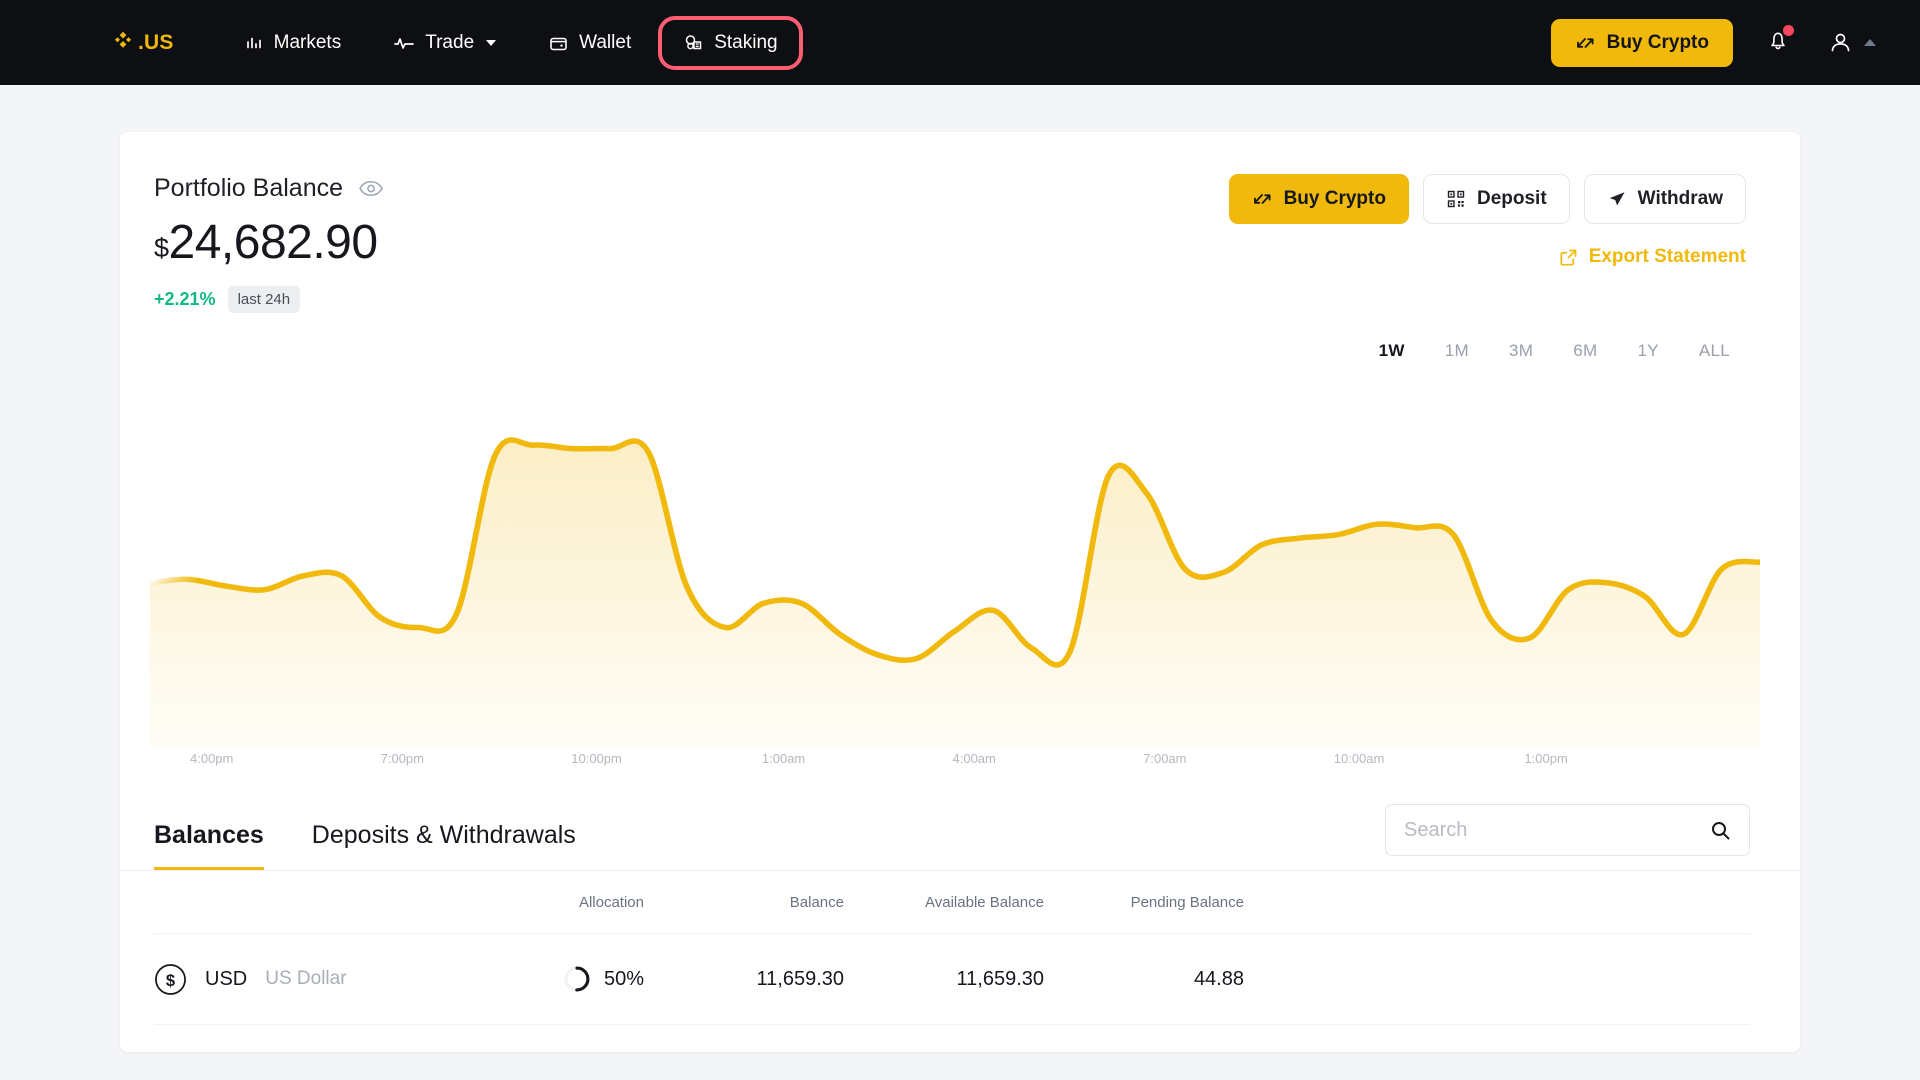  Describe the element at coordinates (1553, 830) in the screenshot. I see `search-input` at that location.